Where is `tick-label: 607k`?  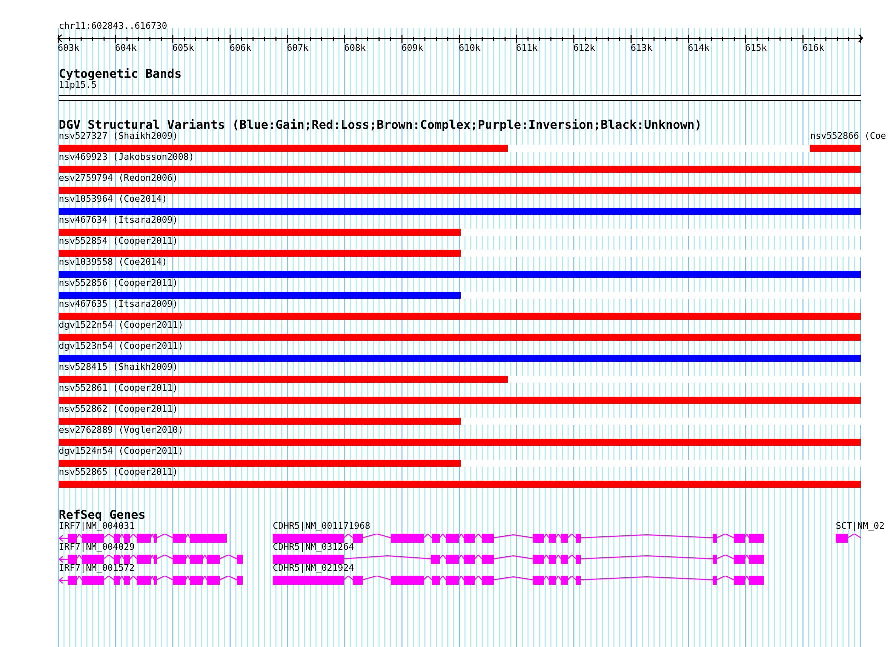
tick-label: 607k is located at coordinates (298, 49).